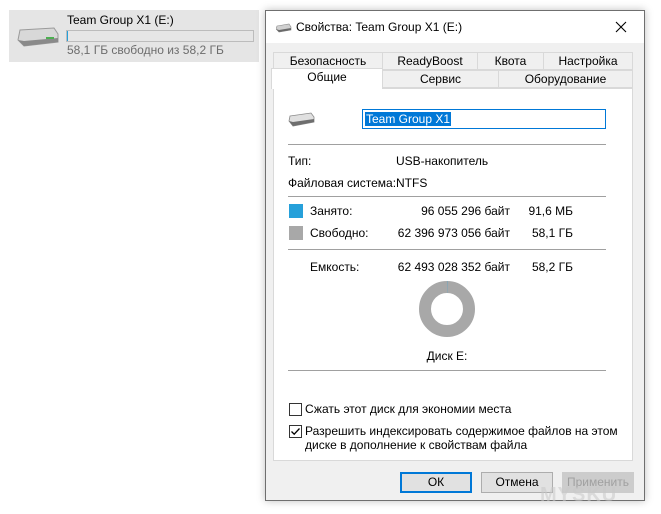  Describe the element at coordinates (416, 445) in the screenshot. I see `index-label-line2: диске в дополнение к свойствам файла` at that location.